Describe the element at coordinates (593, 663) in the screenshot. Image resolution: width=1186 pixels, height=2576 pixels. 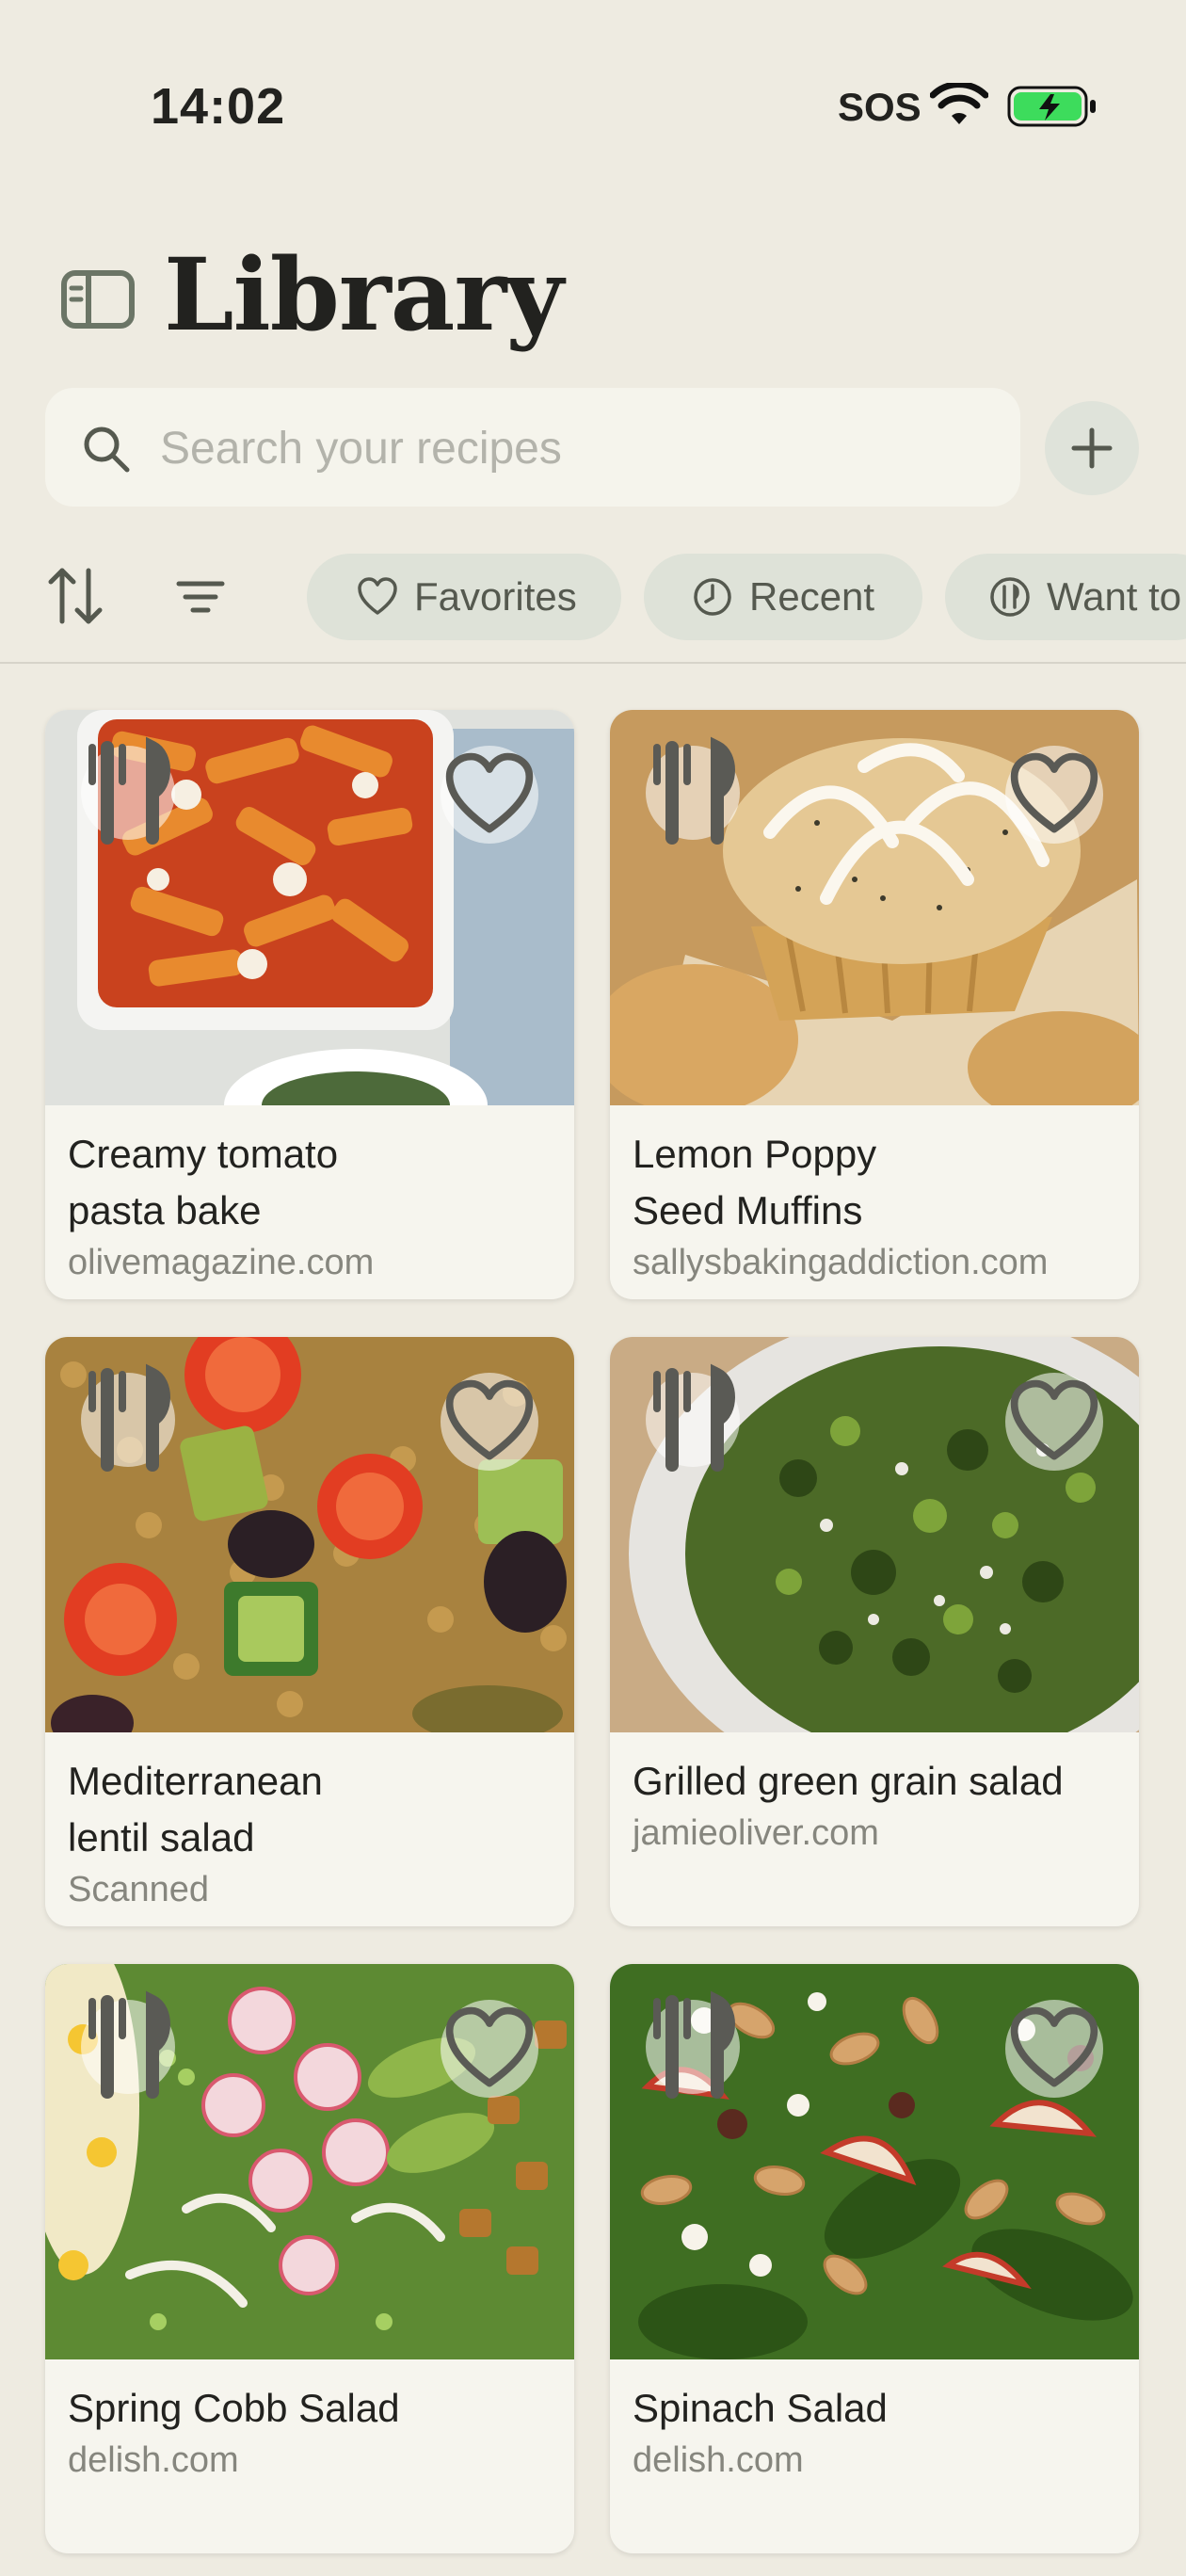
I see `divider` at that location.